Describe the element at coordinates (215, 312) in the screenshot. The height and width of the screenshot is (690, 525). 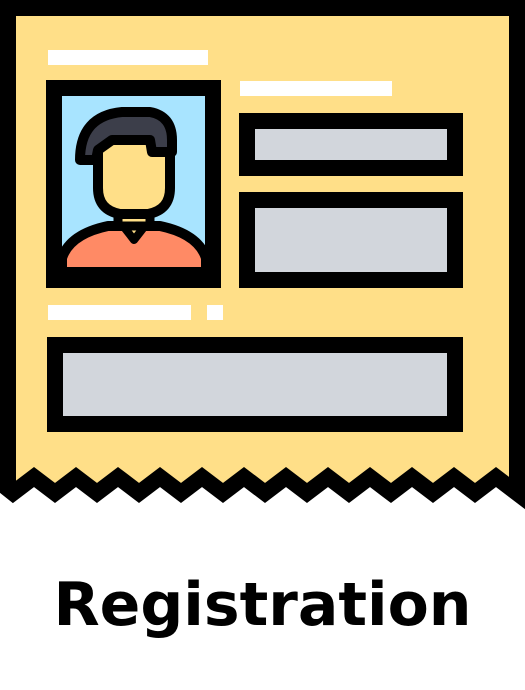
I see `address-label-placeholder-dot` at that location.